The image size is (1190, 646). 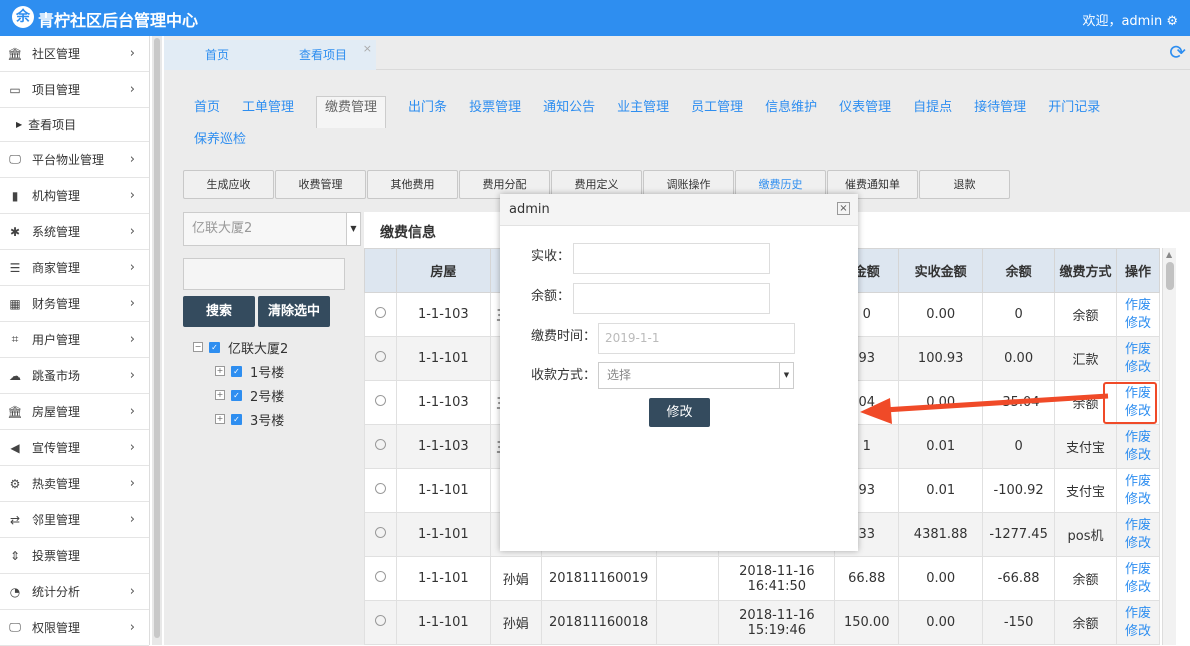 I want to click on nav-tab: 出门条, so click(x=427, y=113).